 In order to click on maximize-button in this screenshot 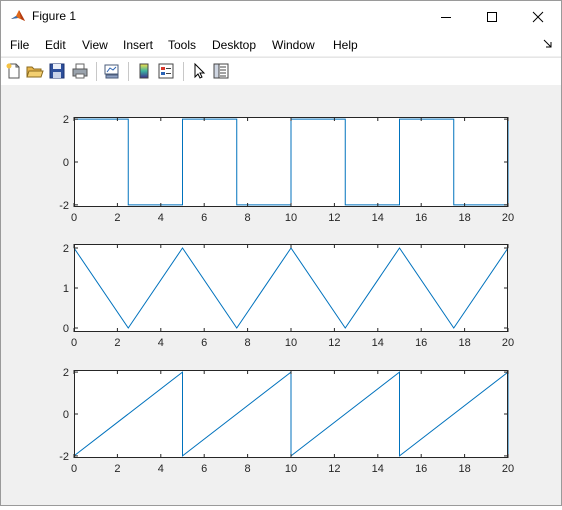, I will do `click(492, 16)`.